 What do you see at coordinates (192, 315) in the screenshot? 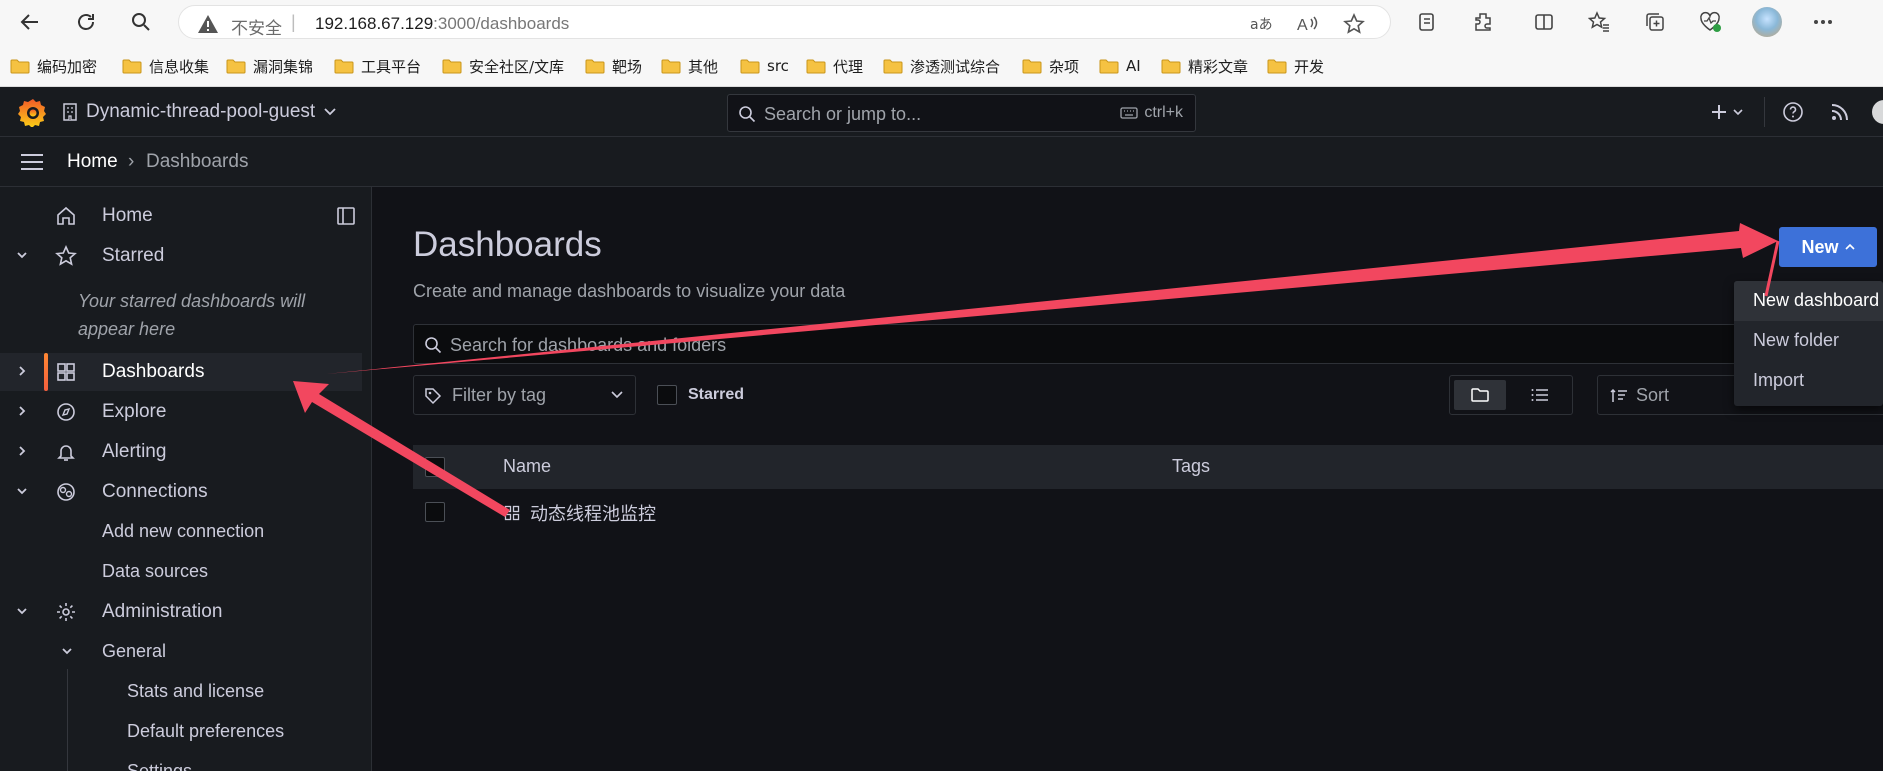
I see `starred-empty-text: Your starred dashboards will appear here` at bounding box center [192, 315].